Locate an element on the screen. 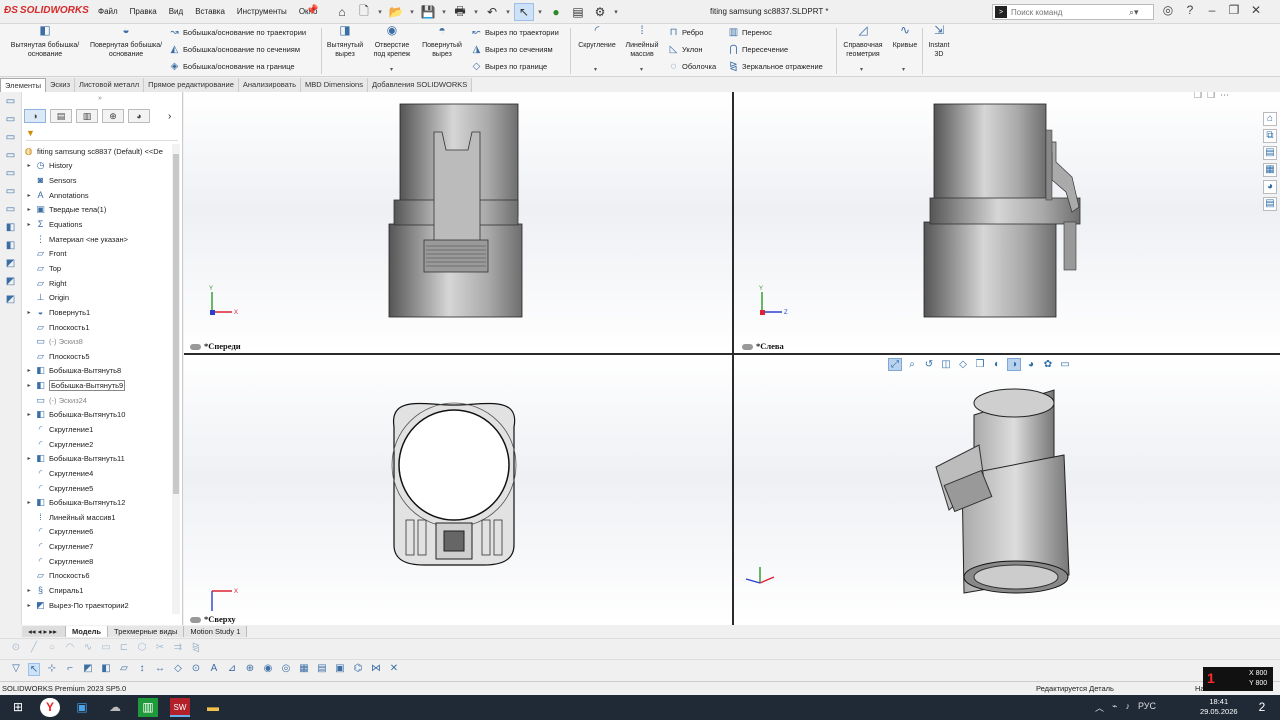 The width and height of the screenshot is (1280, 720). display-style-icon: ◐ is located at coordinates (997, 364).